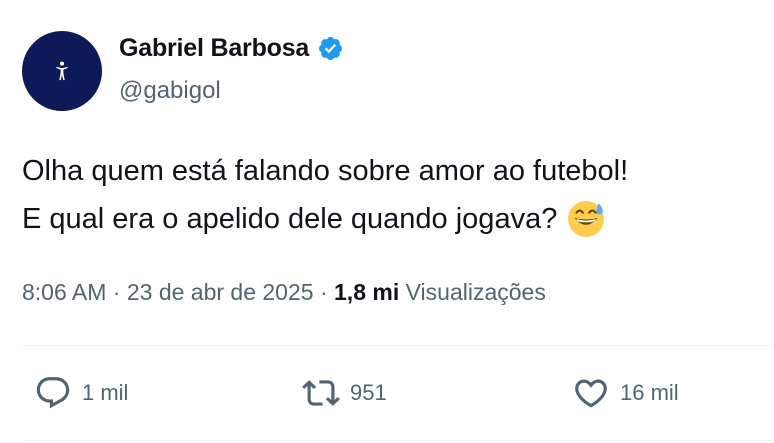 The image size is (774, 443). I want to click on retweet-icon, so click(321, 393).